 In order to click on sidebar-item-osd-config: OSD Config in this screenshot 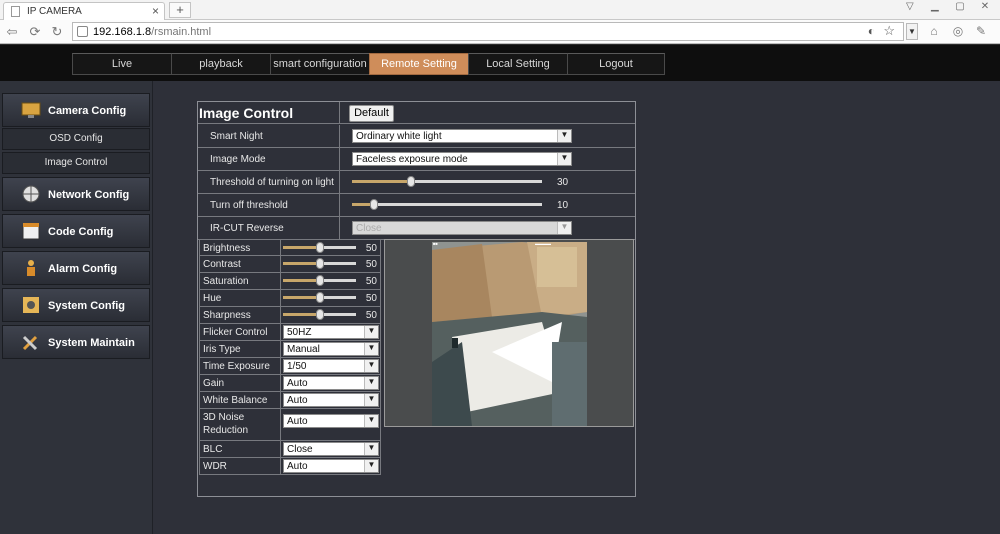, I will do `click(76, 139)`.